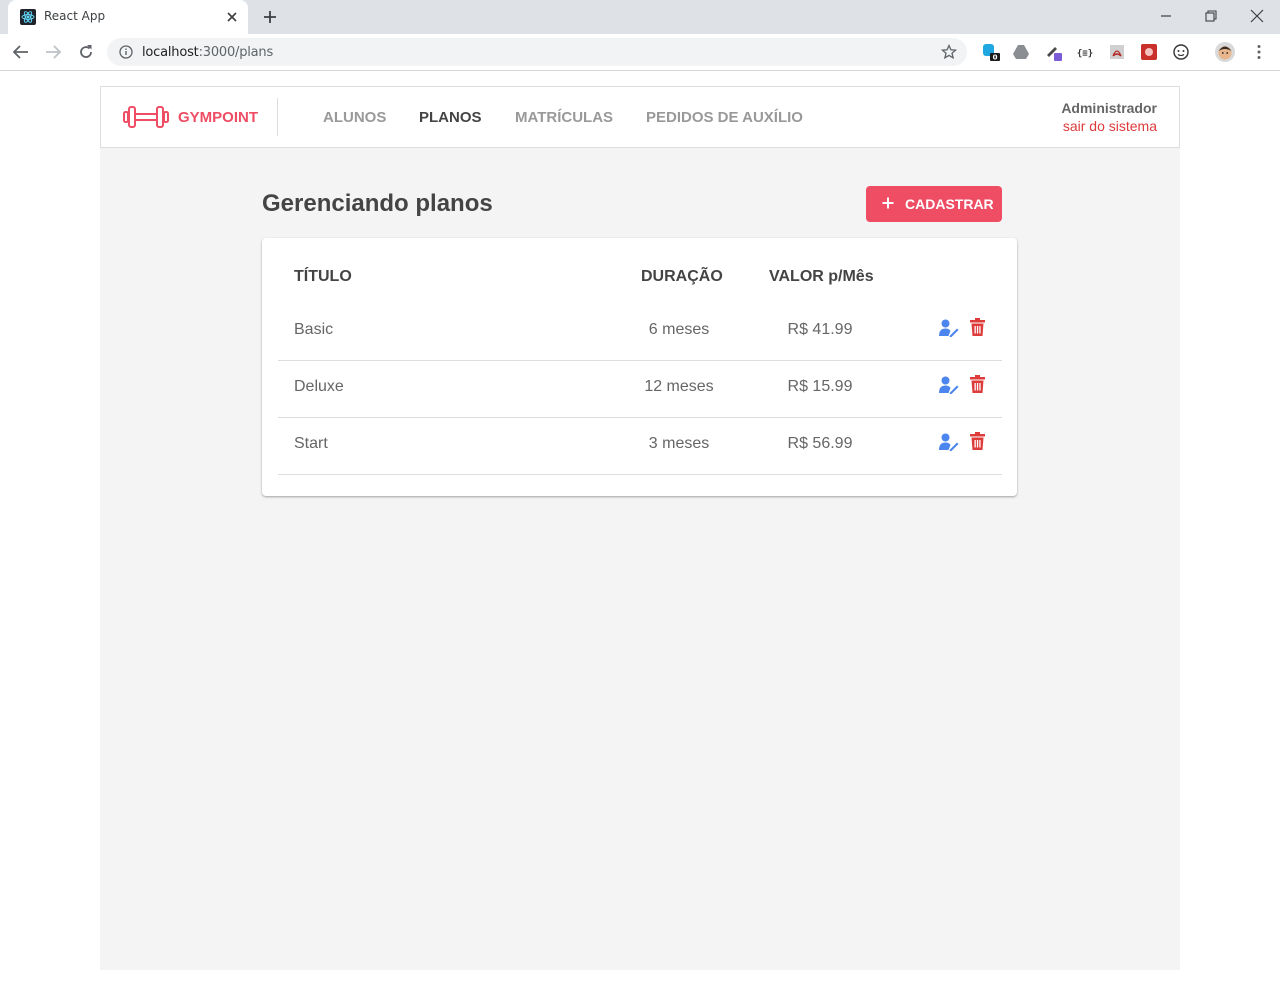 This screenshot has width=1280, height=984. What do you see at coordinates (995, 58) in the screenshot?
I see `extension-badge-count: 0` at bounding box center [995, 58].